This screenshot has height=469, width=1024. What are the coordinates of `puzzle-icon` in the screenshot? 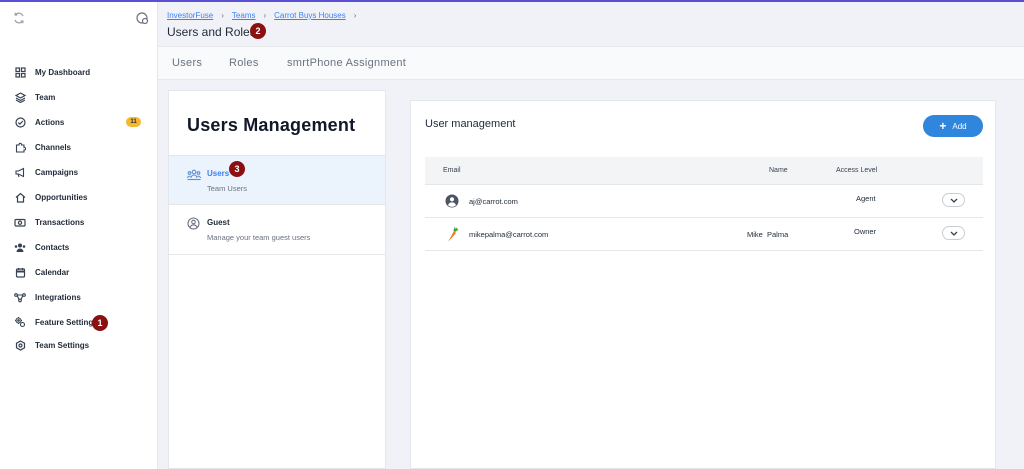 It's located at (20, 147).